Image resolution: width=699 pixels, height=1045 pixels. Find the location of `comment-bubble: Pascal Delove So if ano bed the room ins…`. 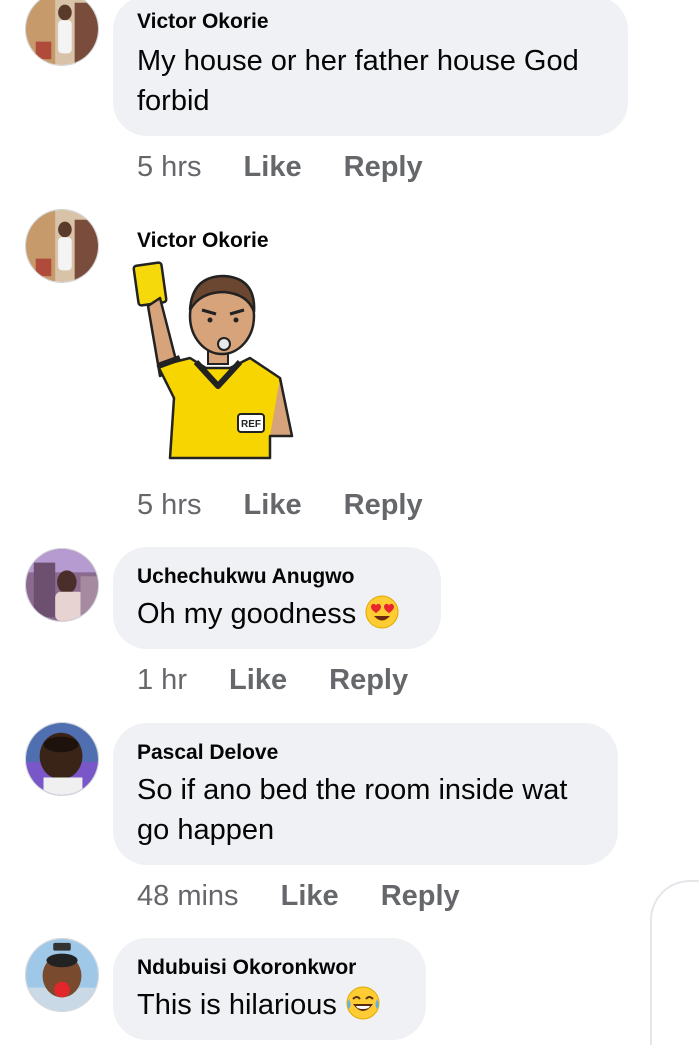

comment-bubble: Pascal Delove So if ano bed the room ins… is located at coordinates (365, 794).